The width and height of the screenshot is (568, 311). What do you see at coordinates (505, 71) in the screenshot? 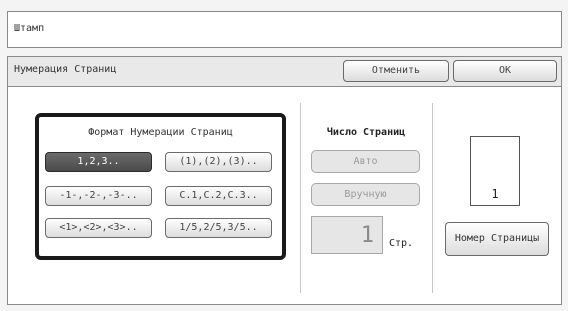
I see `ok-button: OK` at bounding box center [505, 71].